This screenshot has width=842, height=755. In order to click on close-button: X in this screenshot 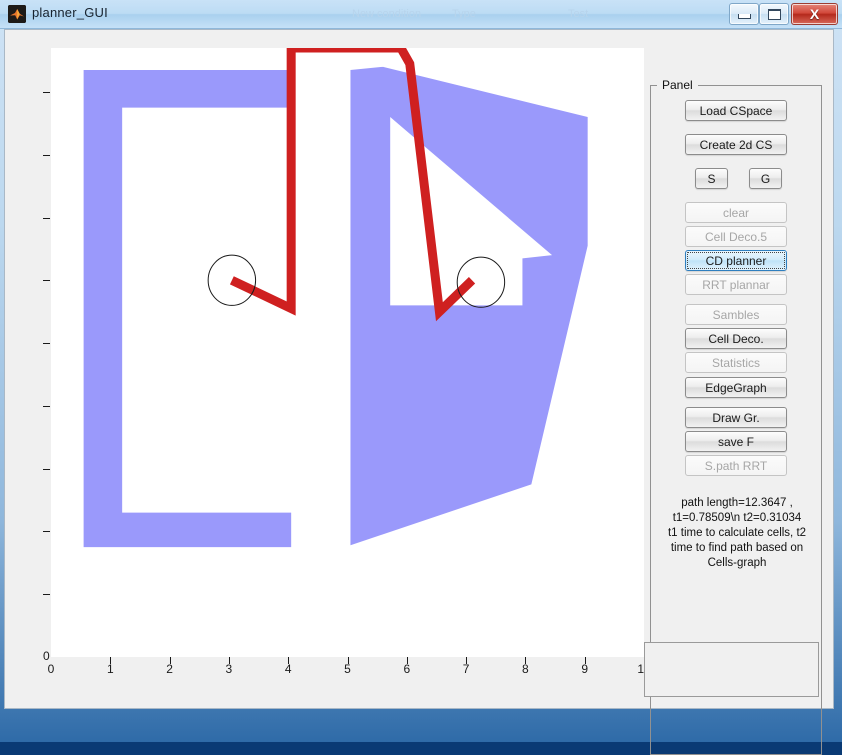, I will do `click(814, 14)`.